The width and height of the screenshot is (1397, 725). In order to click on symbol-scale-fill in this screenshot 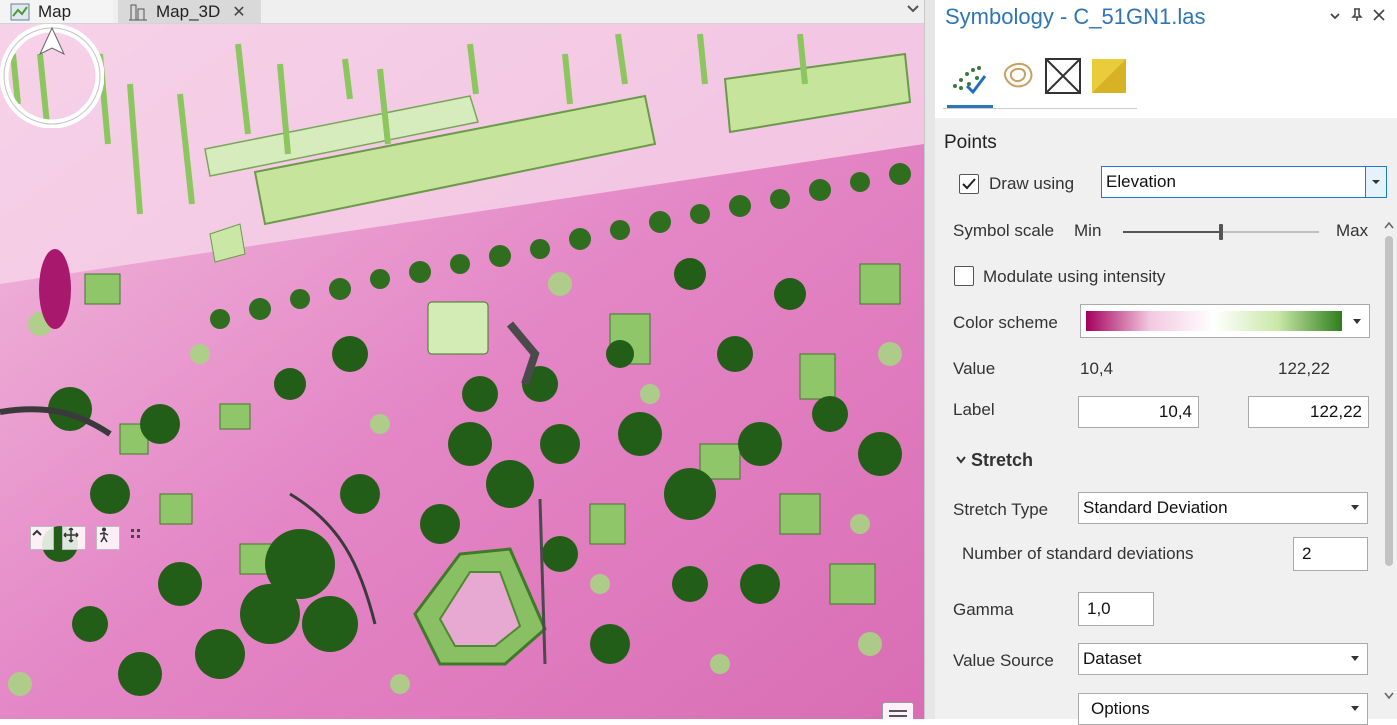, I will do `click(1172, 232)`.